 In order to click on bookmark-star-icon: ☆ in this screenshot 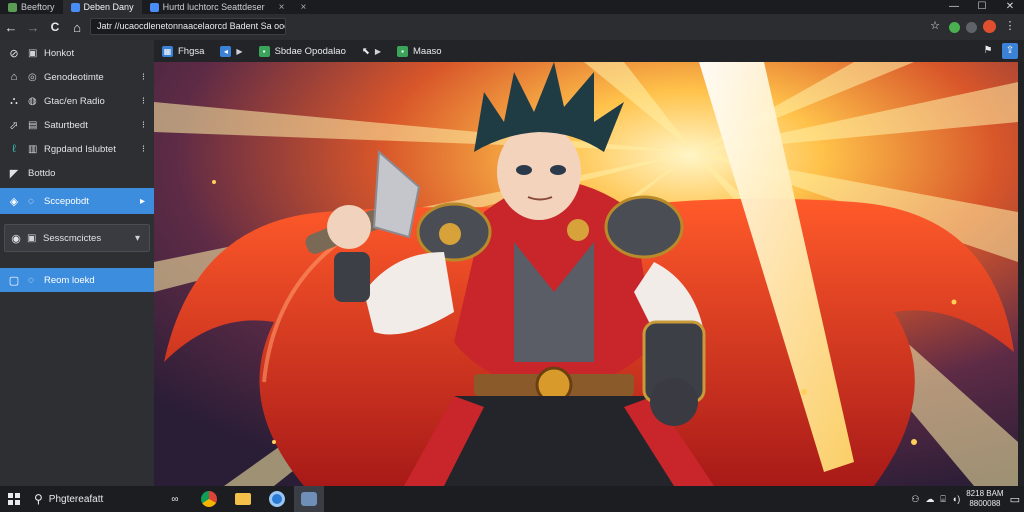, I will do `click(935, 26)`.